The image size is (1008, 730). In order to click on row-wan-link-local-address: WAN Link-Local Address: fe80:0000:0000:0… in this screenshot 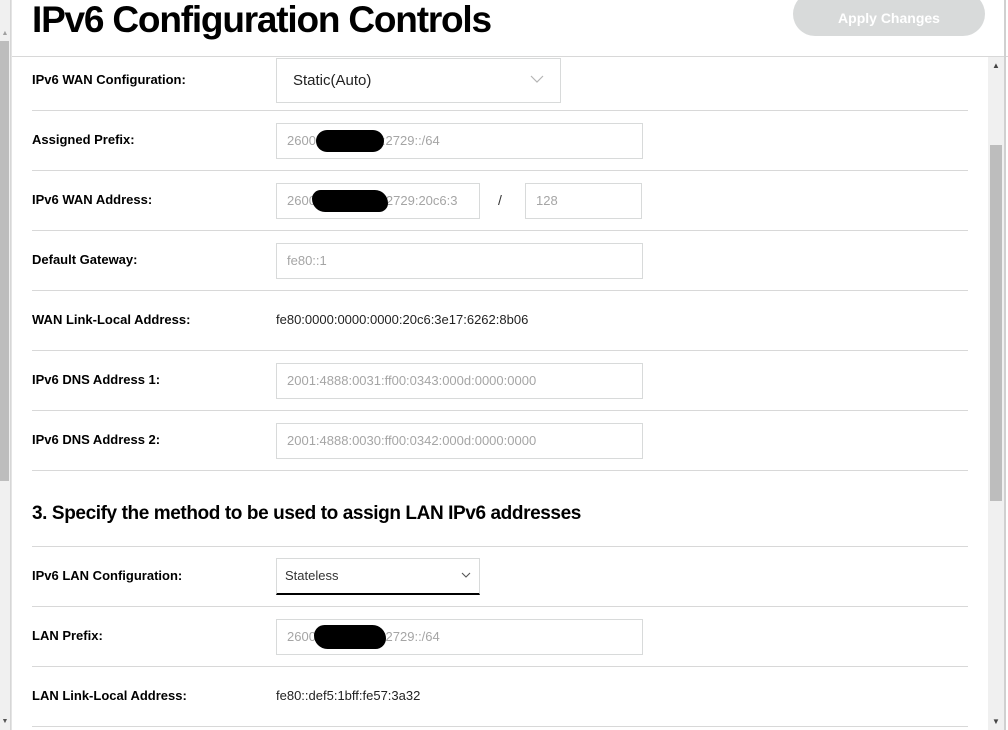, I will do `click(500, 321)`.